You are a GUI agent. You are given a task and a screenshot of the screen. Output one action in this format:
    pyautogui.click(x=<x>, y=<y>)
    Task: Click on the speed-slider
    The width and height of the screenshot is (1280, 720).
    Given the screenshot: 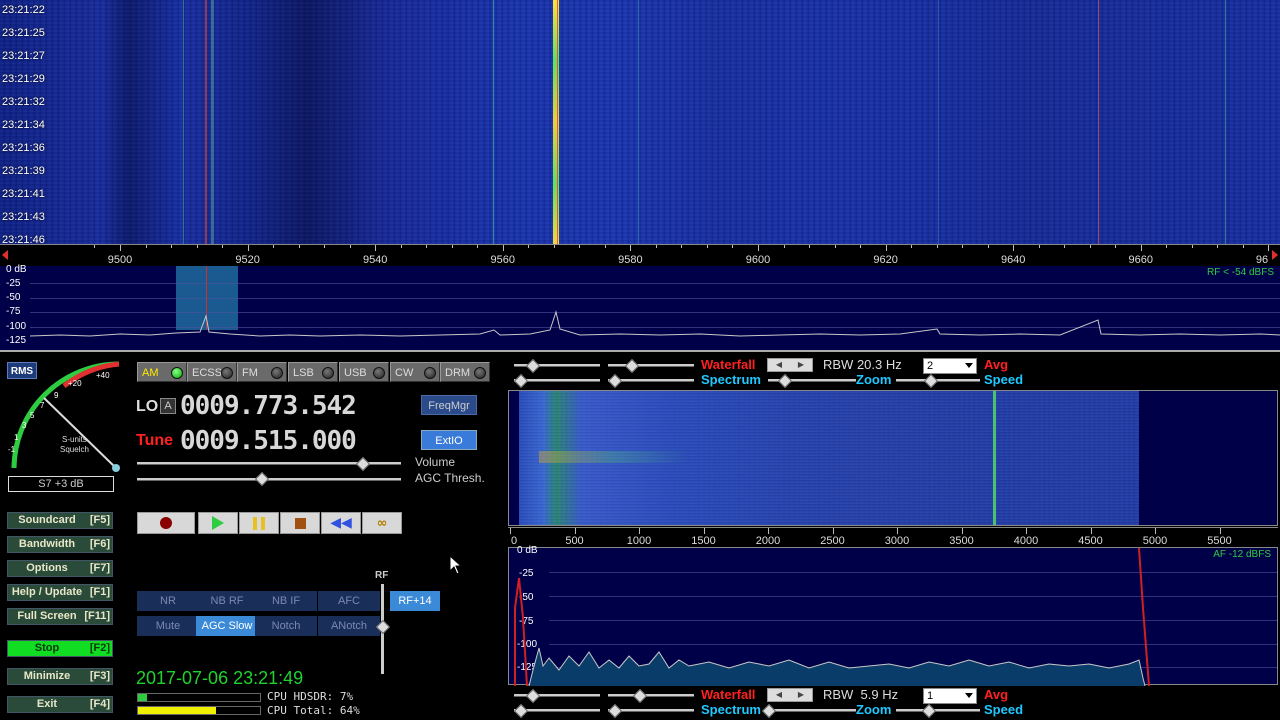 What is the action you would take?
    pyautogui.click(x=938, y=710)
    